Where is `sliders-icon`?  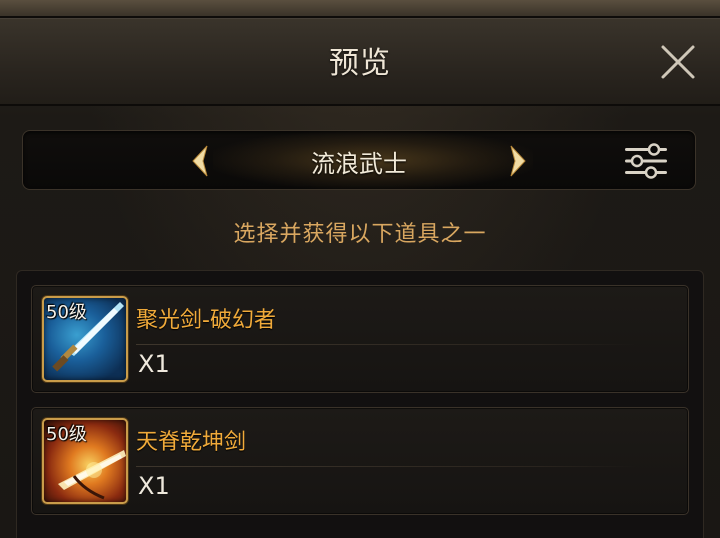 sliders-icon is located at coordinates (646, 161).